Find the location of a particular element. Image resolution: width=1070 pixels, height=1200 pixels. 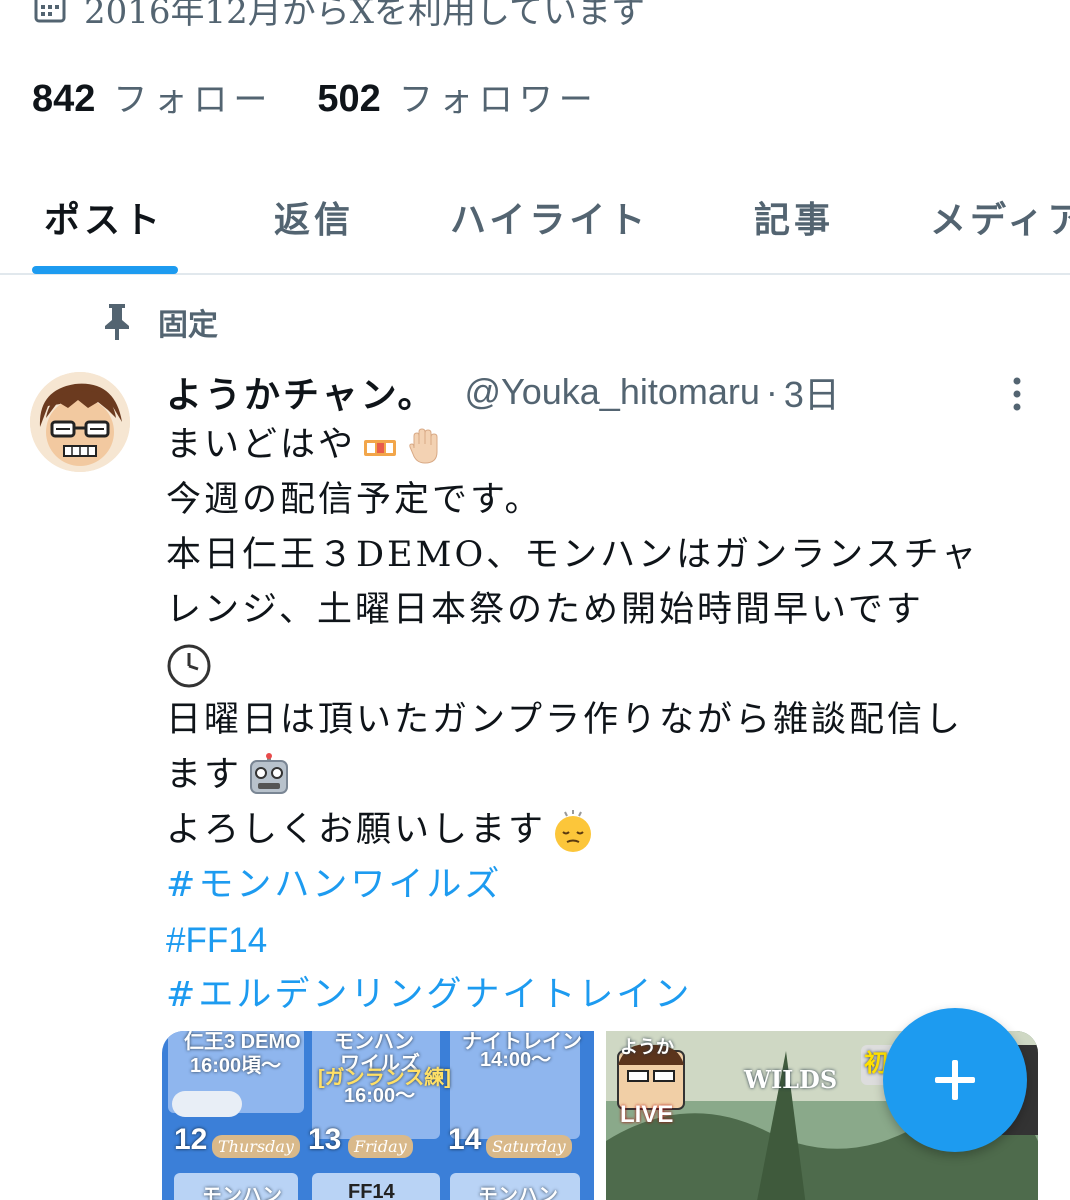

tab-posts: ポスト is located at coordinates (104, 229).